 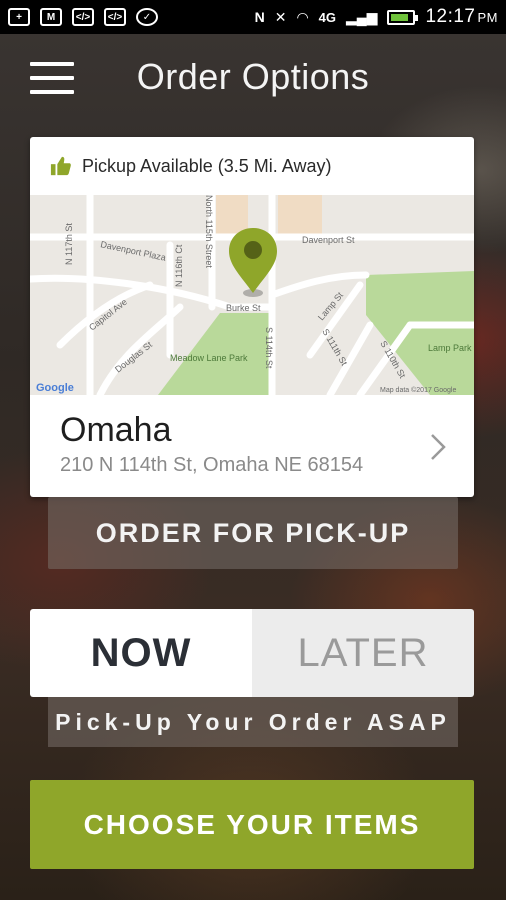 I want to click on store-address: 210 N 114th St, Omaha NE 68154, so click(x=212, y=465).